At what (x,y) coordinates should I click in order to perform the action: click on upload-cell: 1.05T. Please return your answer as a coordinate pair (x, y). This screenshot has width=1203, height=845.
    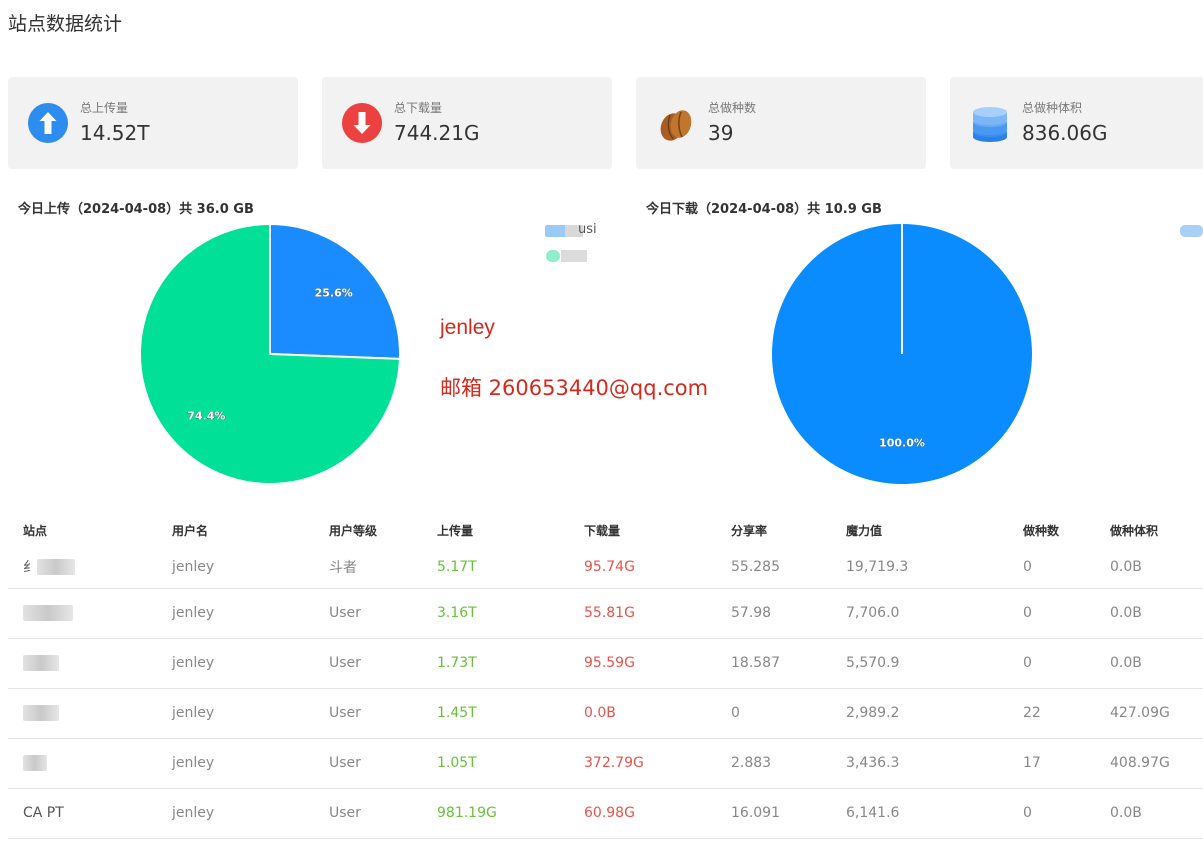
    Looking at the image, I should click on (495, 763).